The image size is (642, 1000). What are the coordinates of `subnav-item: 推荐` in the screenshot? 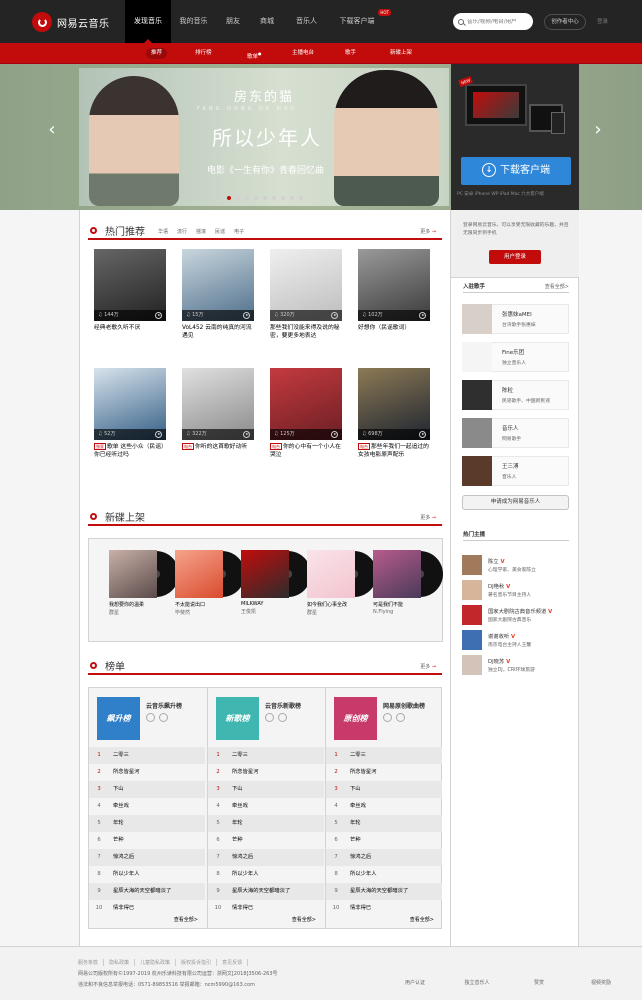 It's located at (157, 53).